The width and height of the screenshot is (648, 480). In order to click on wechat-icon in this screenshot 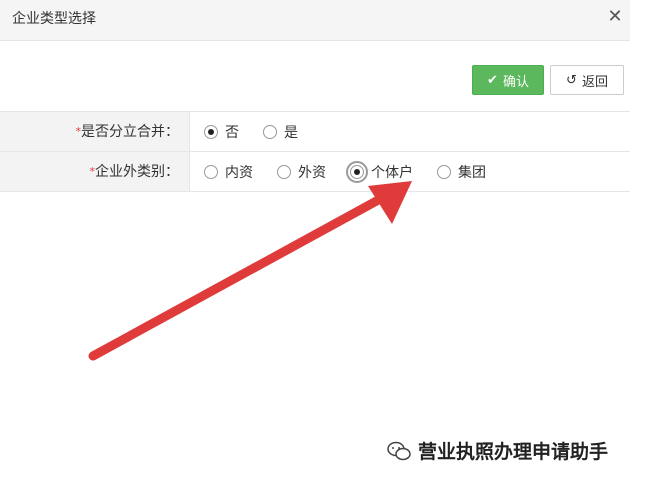, I will do `click(399, 450)`.